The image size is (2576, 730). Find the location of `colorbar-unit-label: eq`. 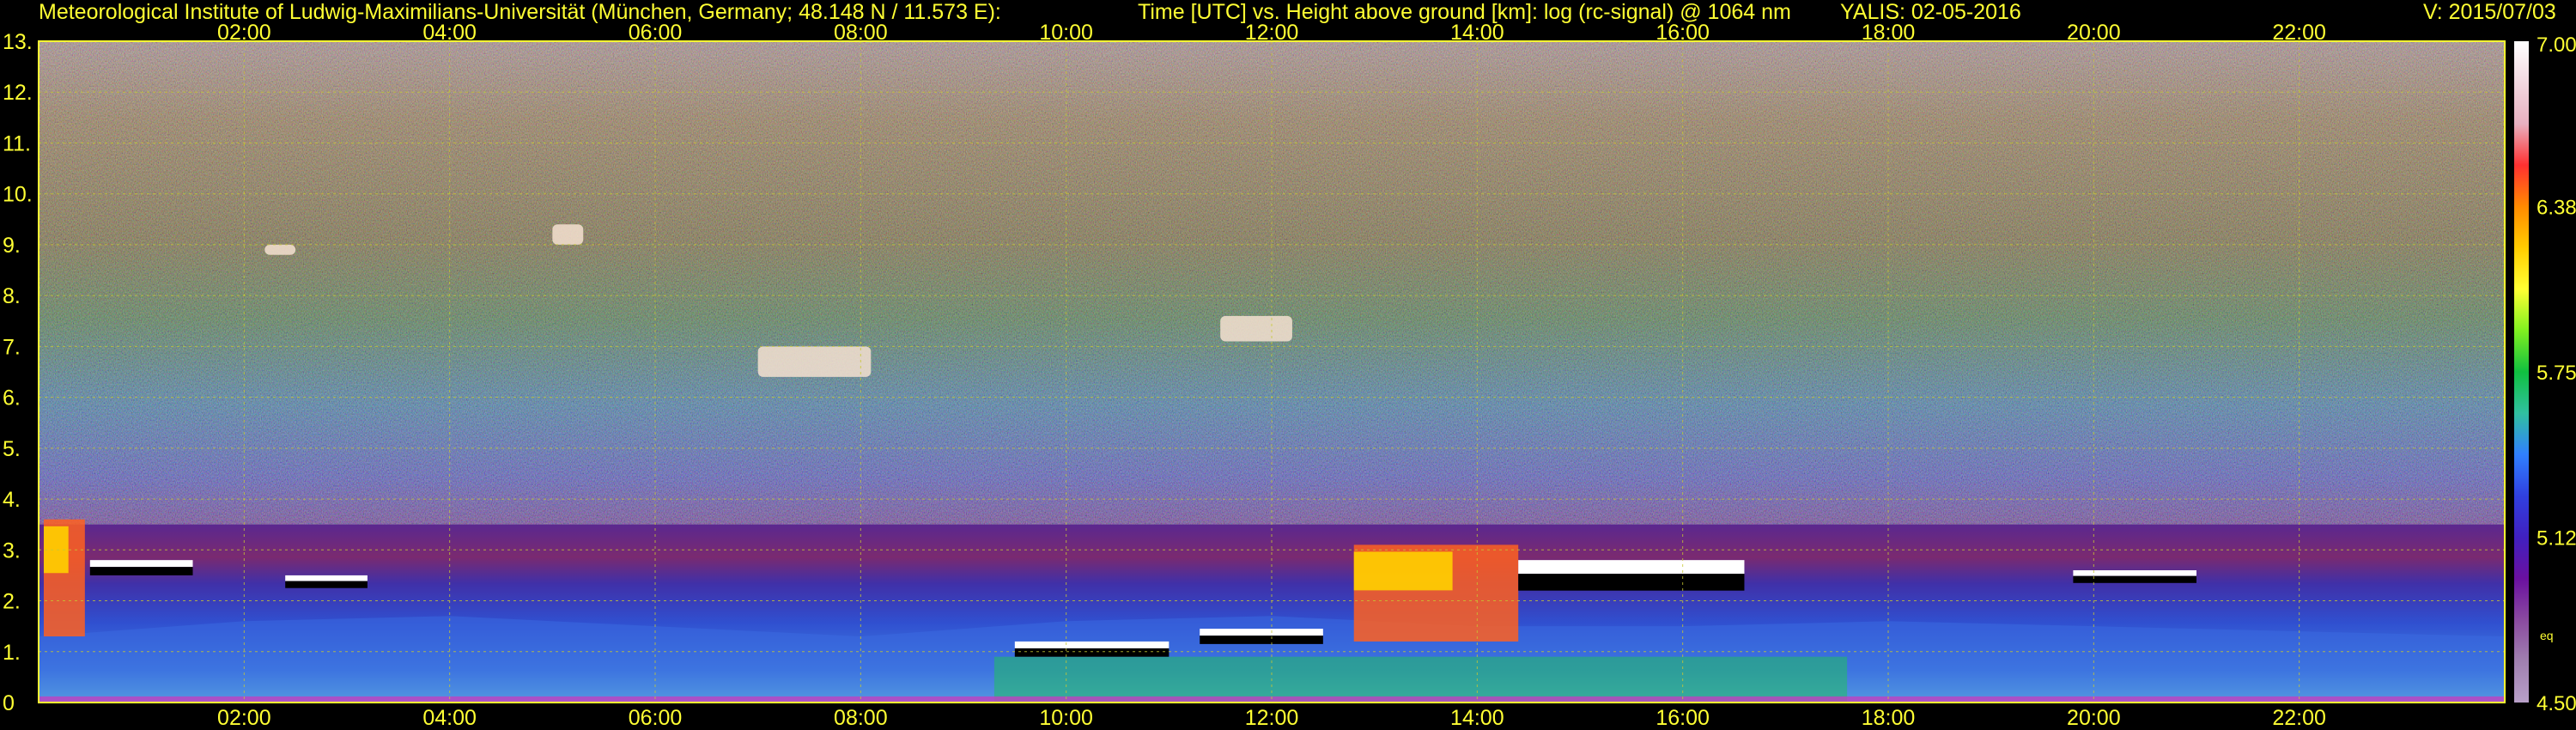

colorbar-unit-label: eq is located at coordinates (2547, 635).